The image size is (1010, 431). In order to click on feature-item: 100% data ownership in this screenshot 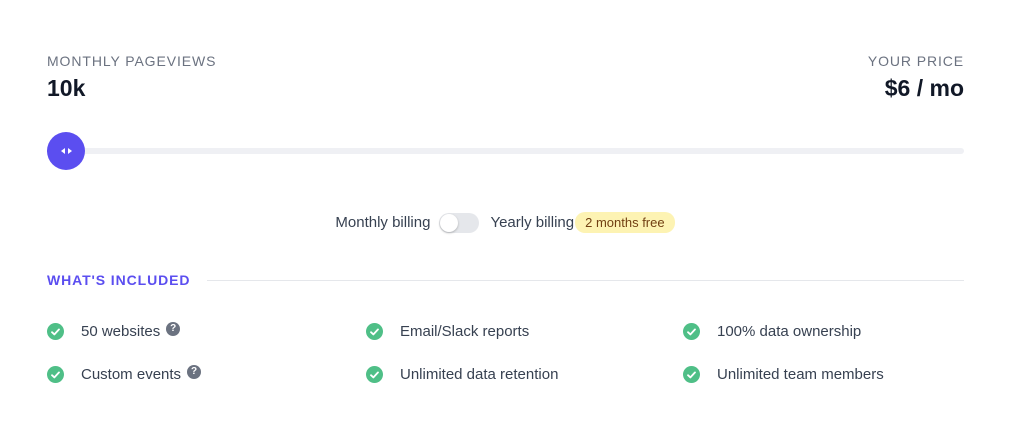, I will do `click(772, 331)`.